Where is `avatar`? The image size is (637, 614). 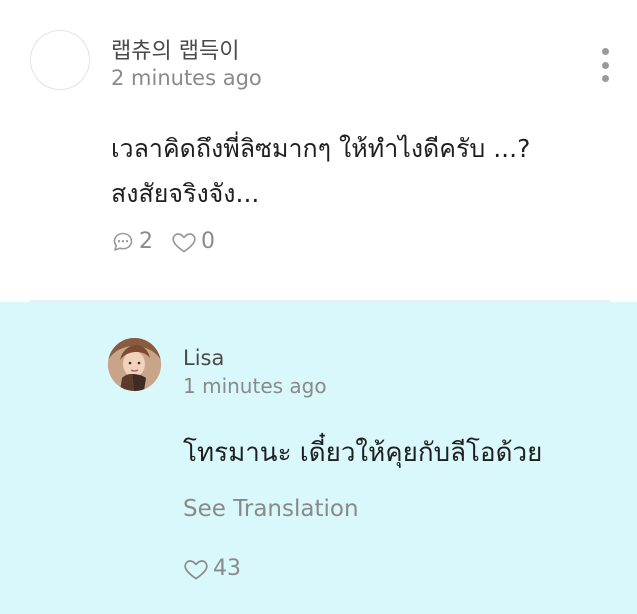 avatar is located at coordinates (134, 364).